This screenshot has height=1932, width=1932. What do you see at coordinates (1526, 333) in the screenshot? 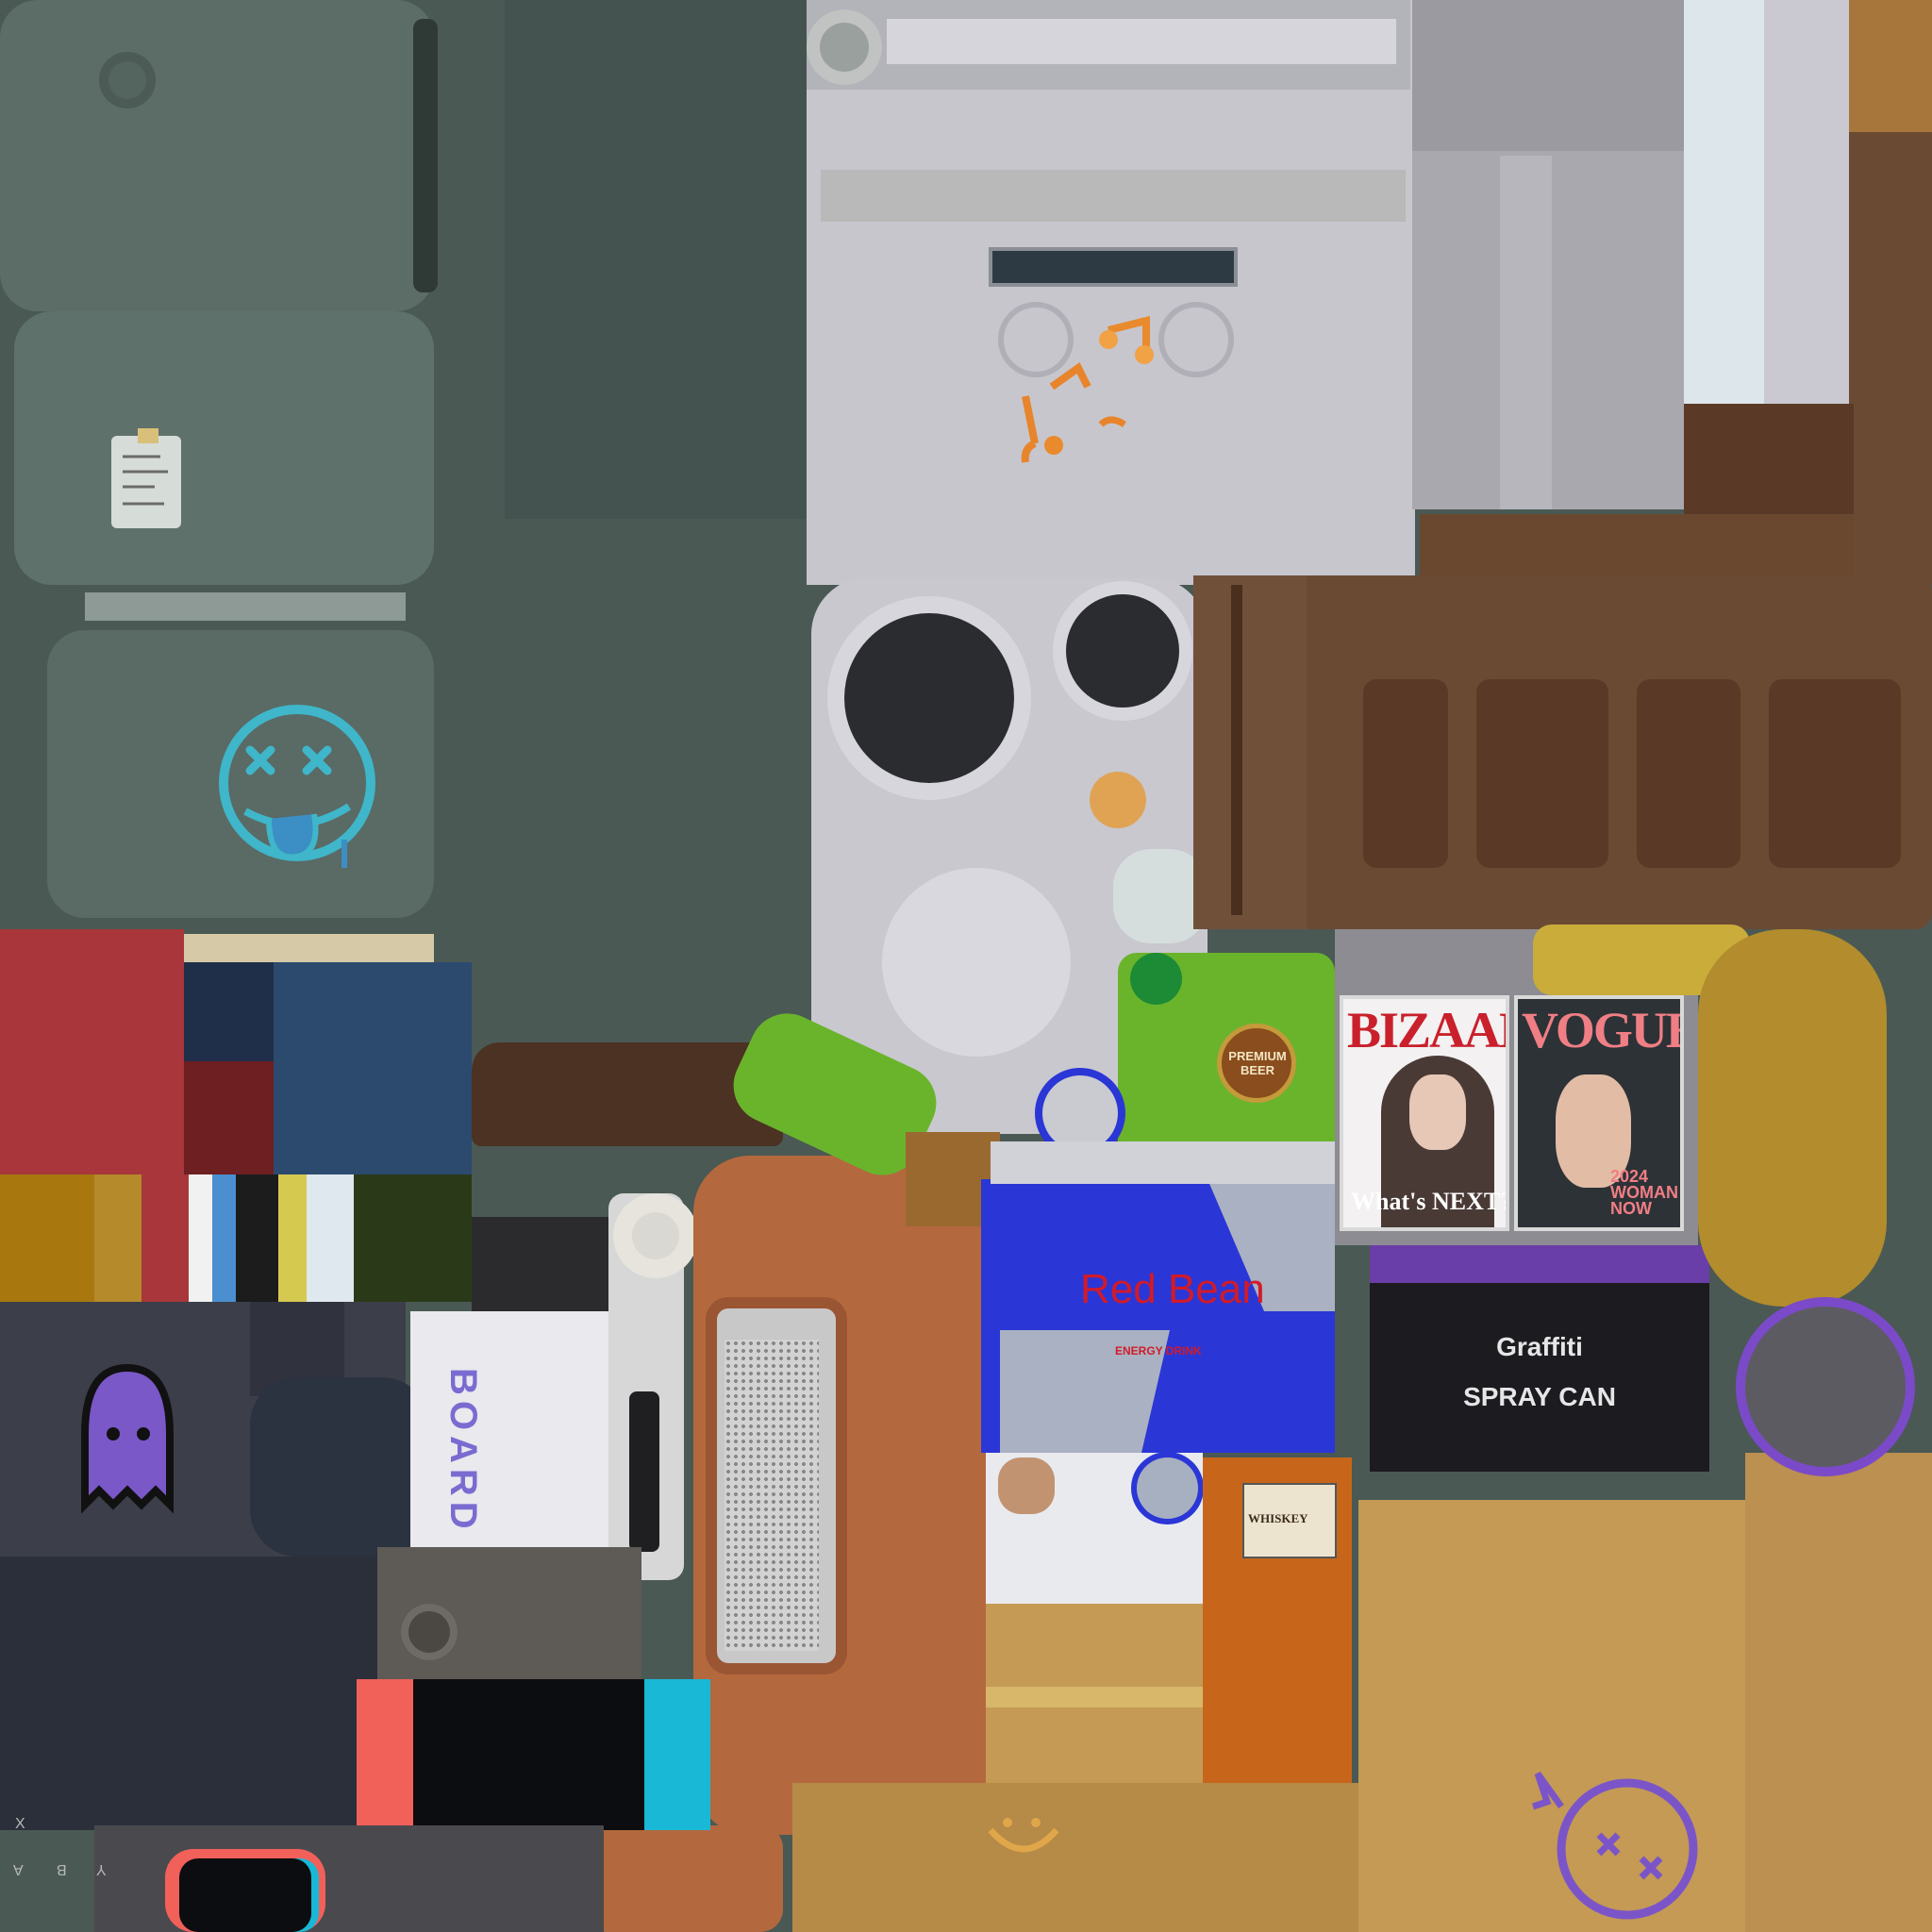
I see `cabinet-divider` at bounding box center [1526, 333].